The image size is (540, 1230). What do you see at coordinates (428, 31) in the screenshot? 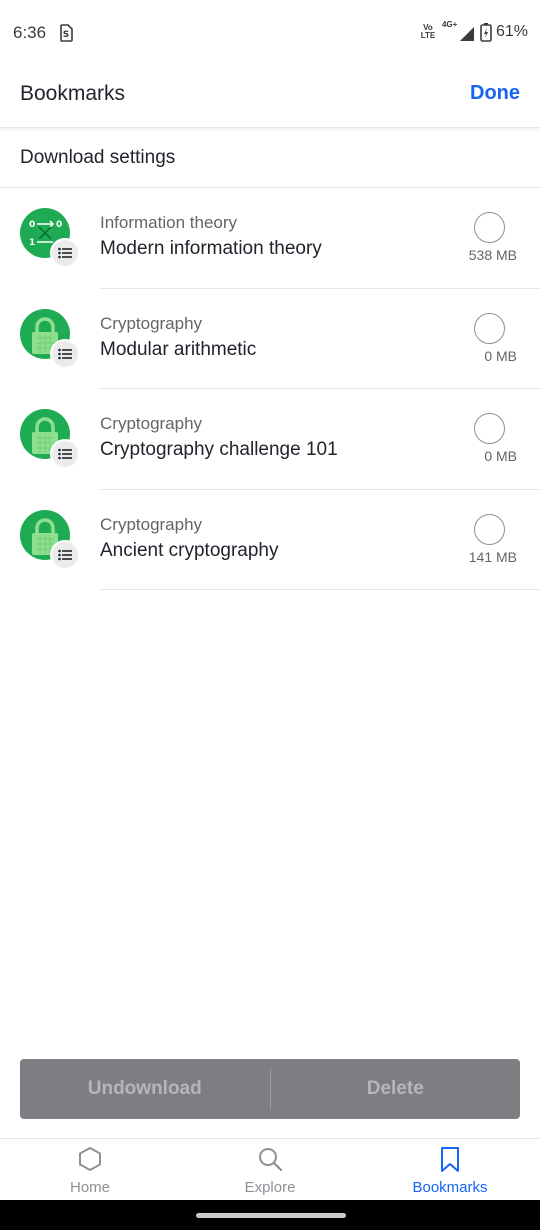
I see `volte-indicator: Vo LTE` at bounding box center [428, 31].